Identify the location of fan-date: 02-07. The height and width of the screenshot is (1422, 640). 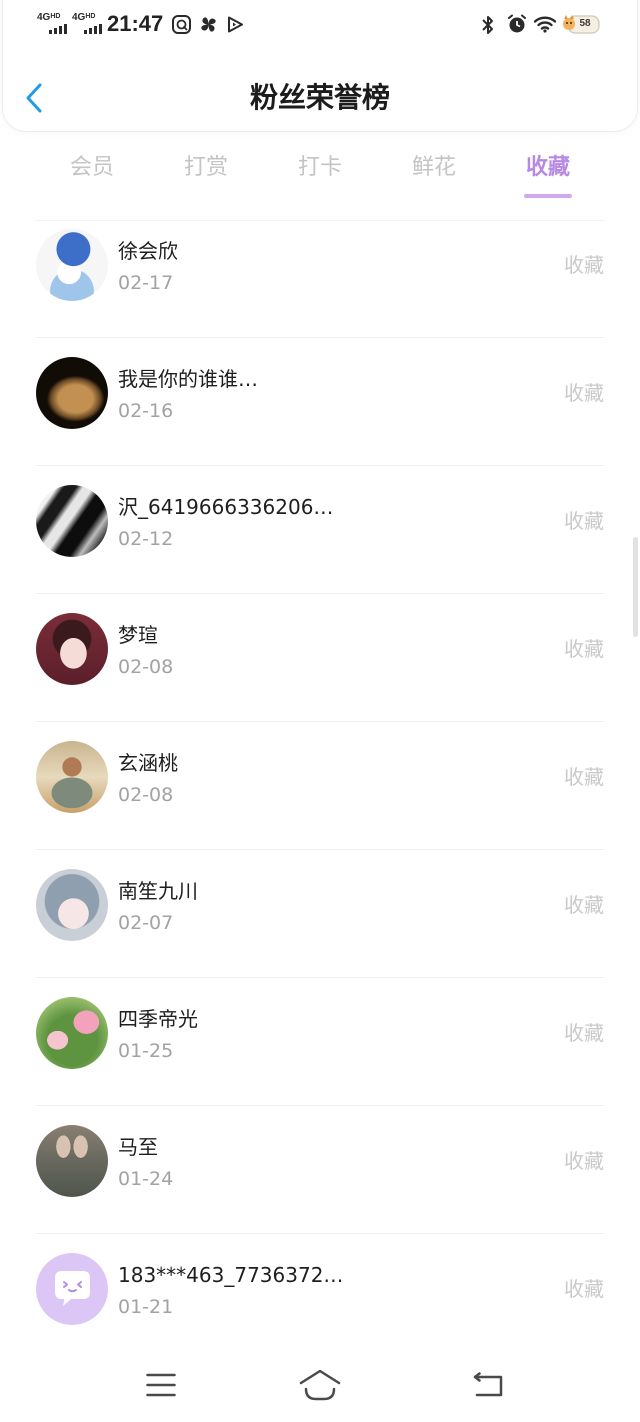
(146, 923).